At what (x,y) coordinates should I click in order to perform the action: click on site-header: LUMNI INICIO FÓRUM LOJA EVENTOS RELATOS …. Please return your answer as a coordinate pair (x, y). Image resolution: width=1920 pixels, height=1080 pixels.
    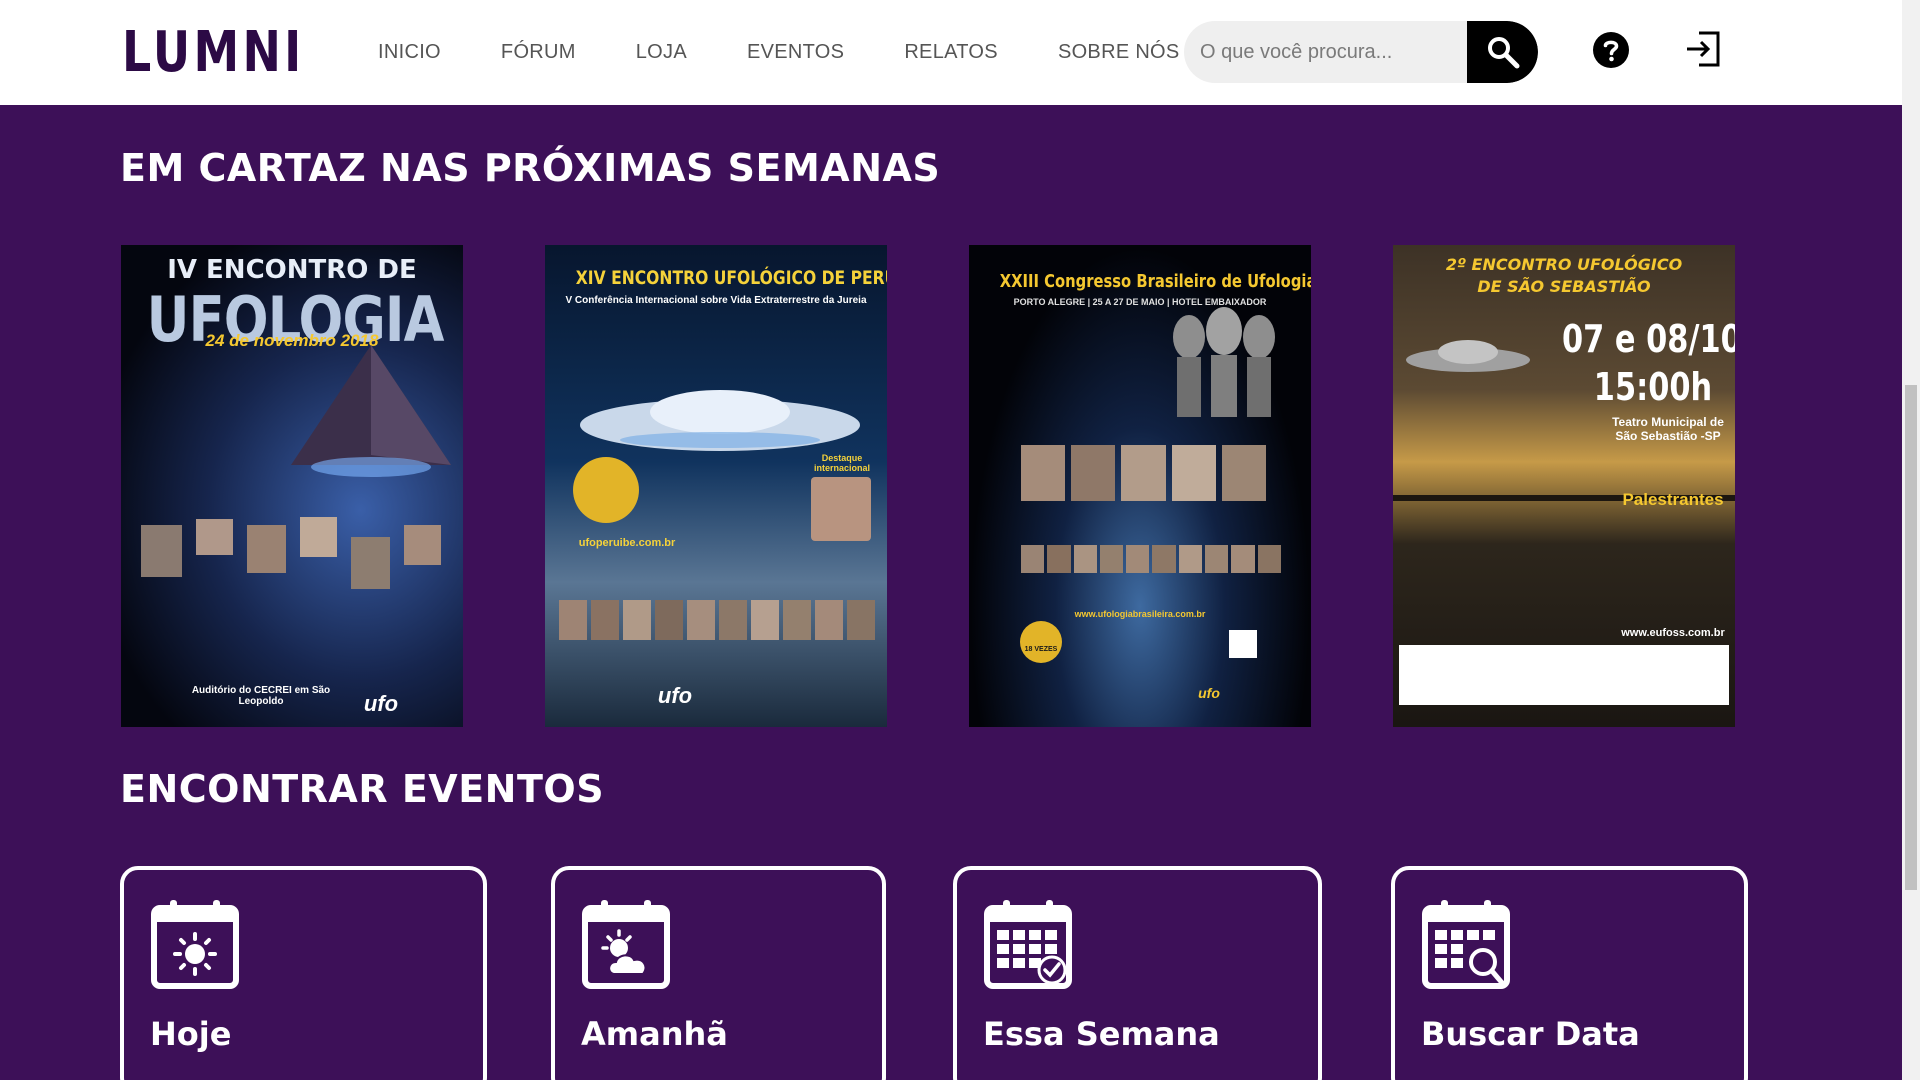
    Looking at the image, I should click on (951, 52).